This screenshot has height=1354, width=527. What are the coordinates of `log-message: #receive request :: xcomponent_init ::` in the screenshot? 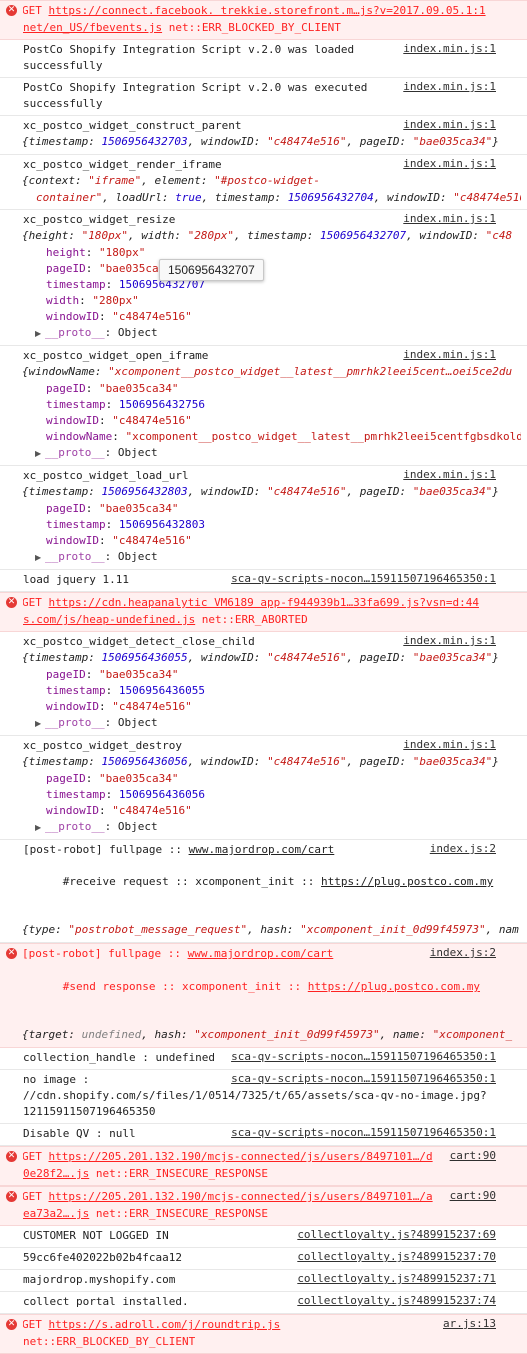 It's located at (192, 881).